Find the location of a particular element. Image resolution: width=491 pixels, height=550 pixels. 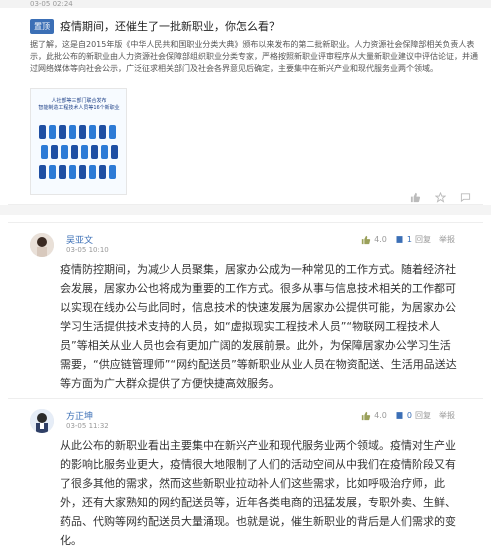

reply-count: 1 is located at coordinates (409, 239).